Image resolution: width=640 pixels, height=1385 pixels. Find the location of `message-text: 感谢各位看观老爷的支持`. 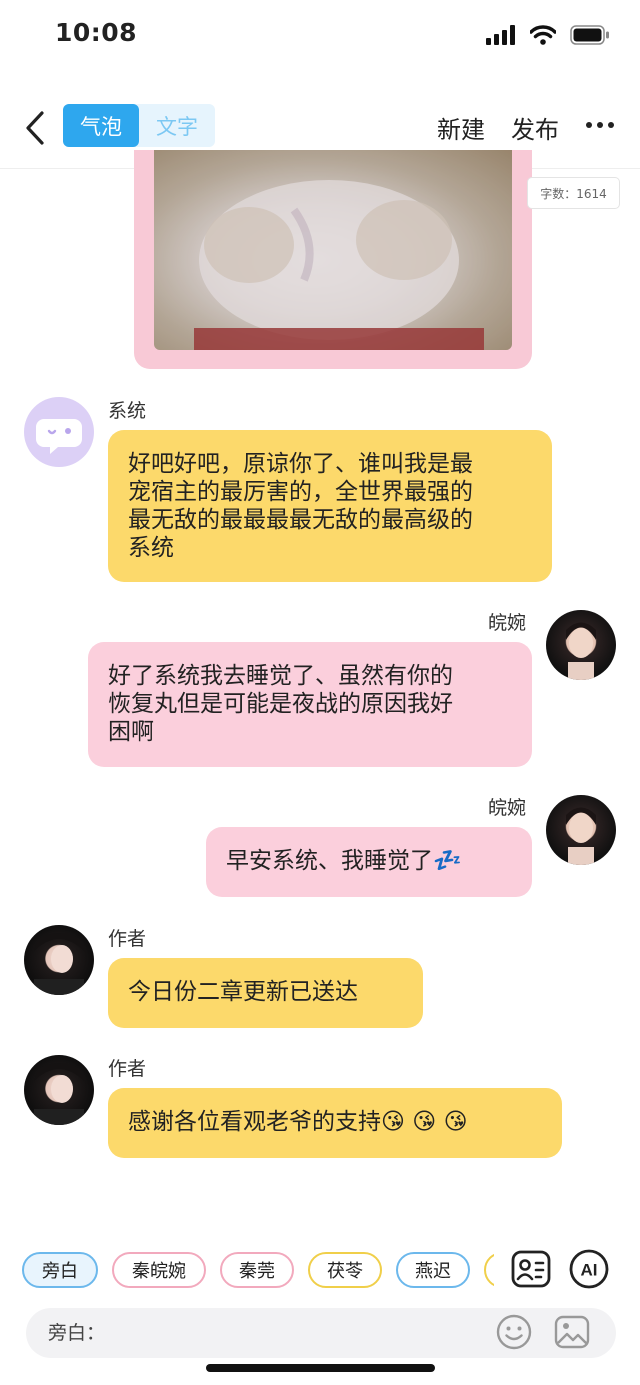

message-text: 感谢各位看观老爷的支持 is located at coordinates (254, 1122).